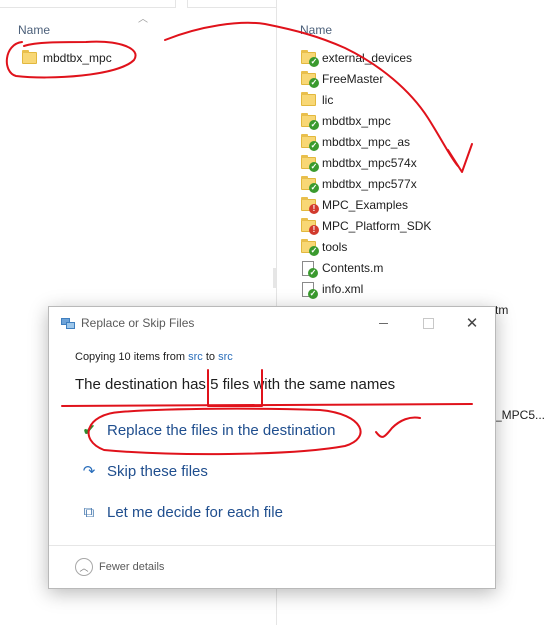  I want to click on file-name: MPC_Platform_SDK, so click(377, 226).